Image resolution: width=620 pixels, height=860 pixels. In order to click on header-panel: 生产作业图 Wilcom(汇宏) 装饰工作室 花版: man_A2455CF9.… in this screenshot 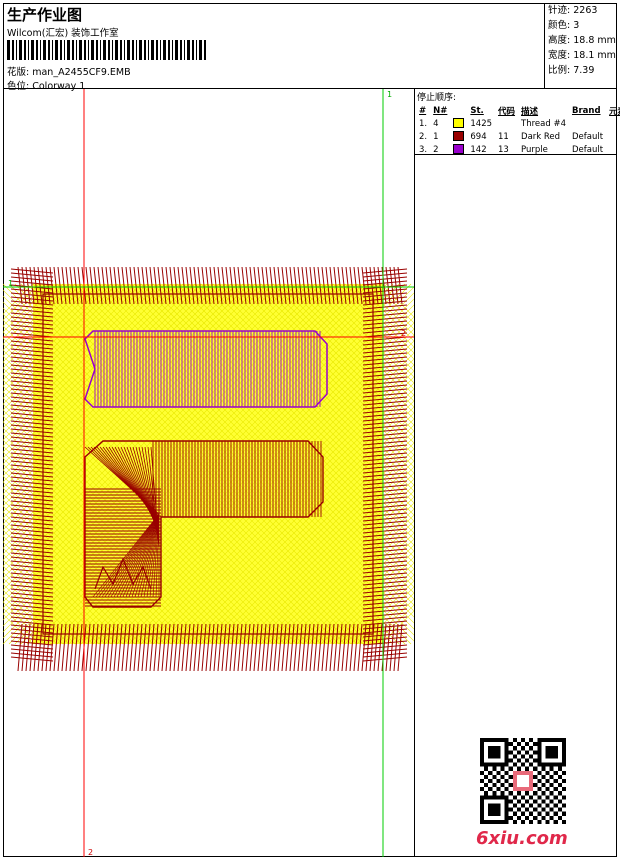, I will do `click(274, 47)`.